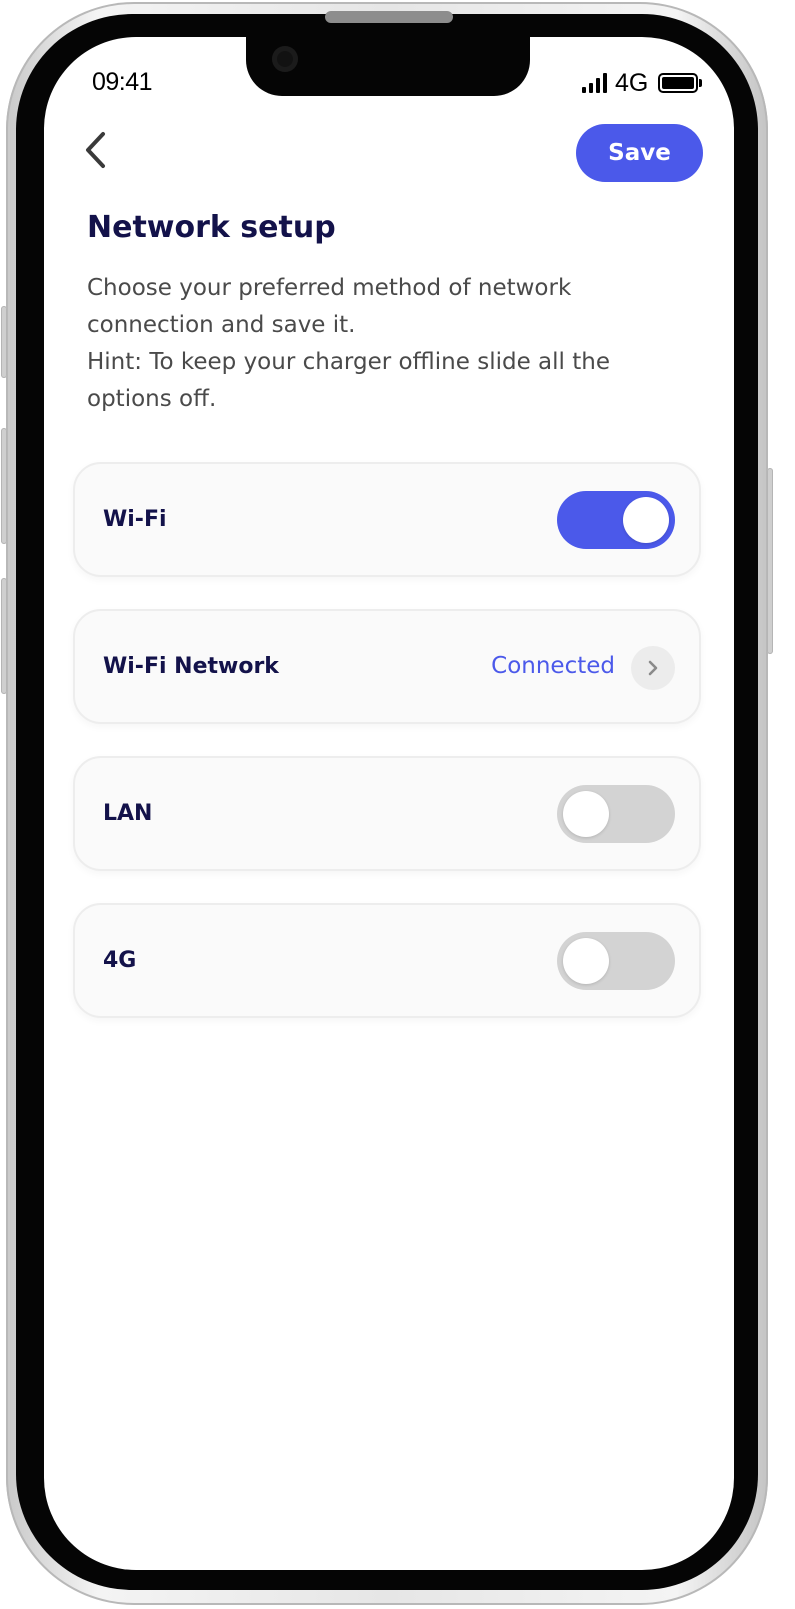  I want to click on wifi-network-open-button, so click(653, 668).